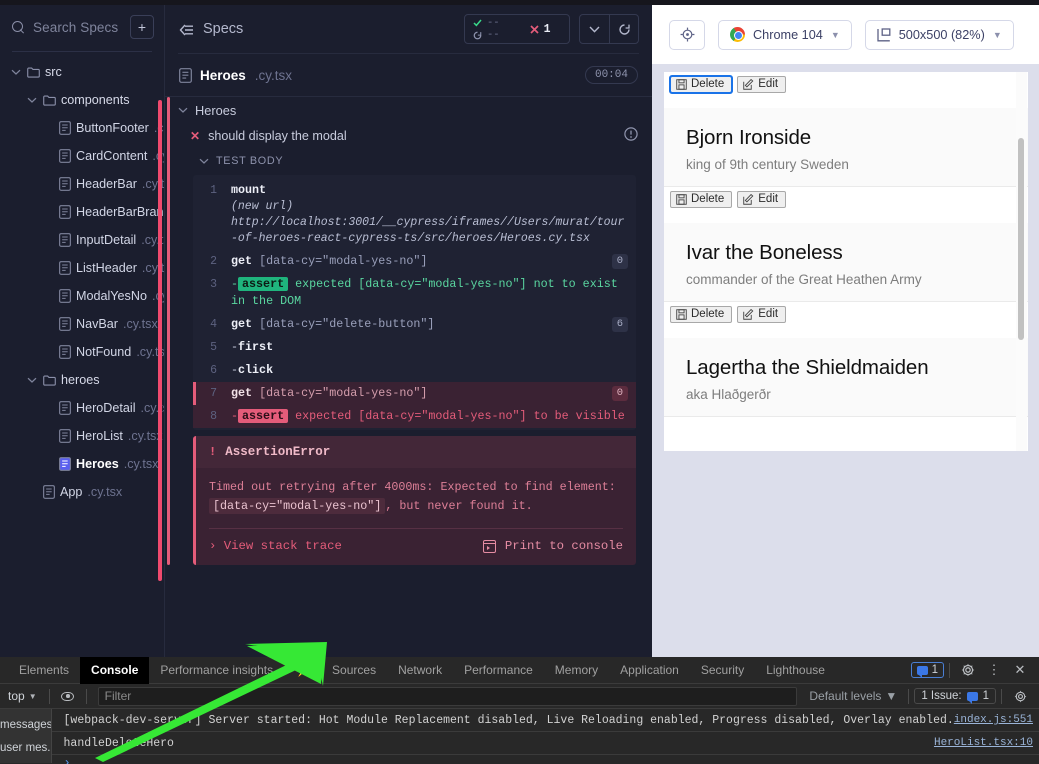  I want to click on devtools-tab-lighthouse: Lighthouse, so click(795, 670).